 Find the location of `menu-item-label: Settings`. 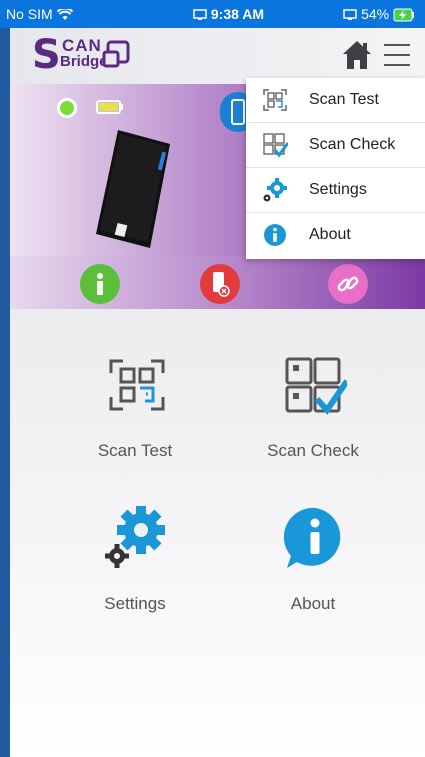

menu-item-label: Settings is located at coordinates (338, 189).